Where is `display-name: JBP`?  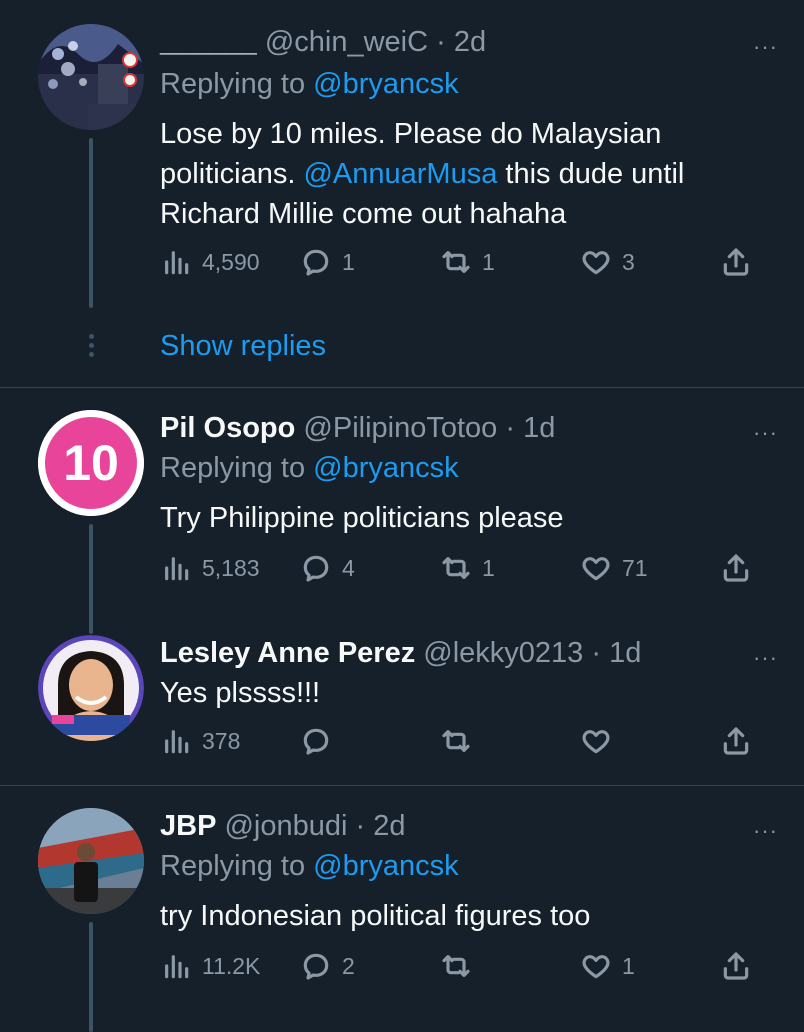
display-name: JBP is located at coordinates (188, 826).